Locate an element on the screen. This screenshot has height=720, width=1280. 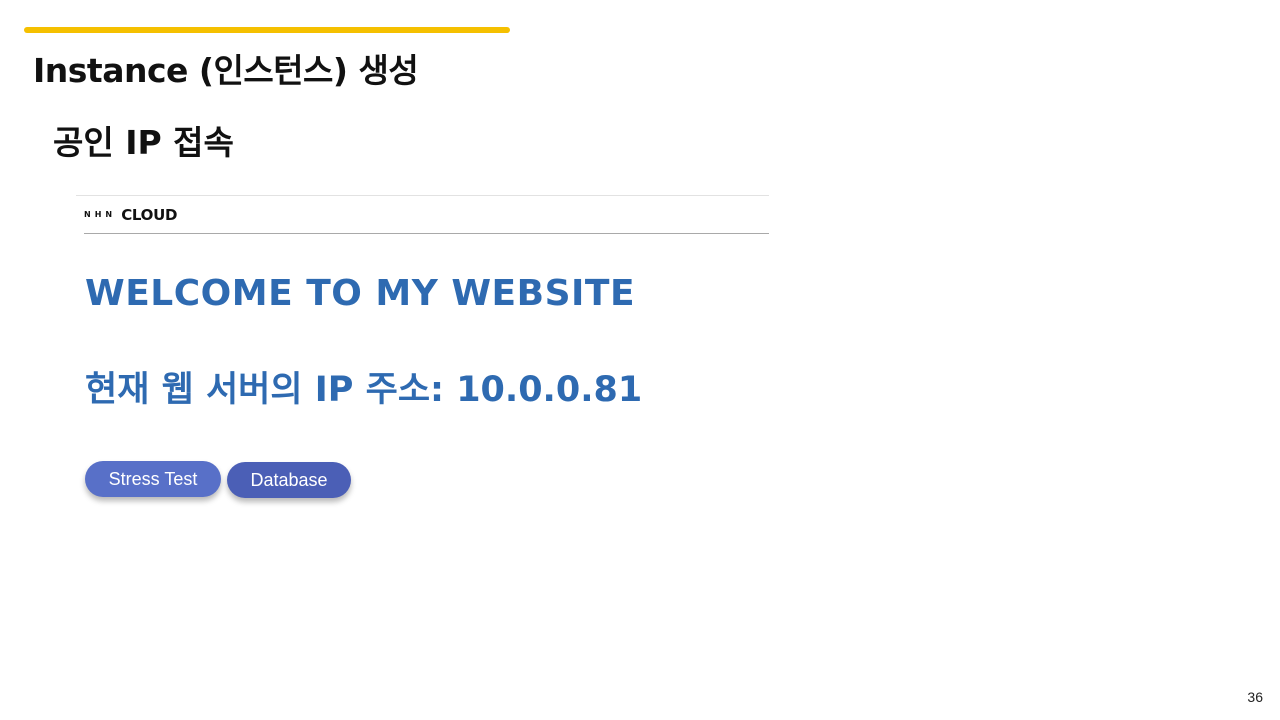
logo-wordmark: CLOUD is located at coordinates (149, 215).